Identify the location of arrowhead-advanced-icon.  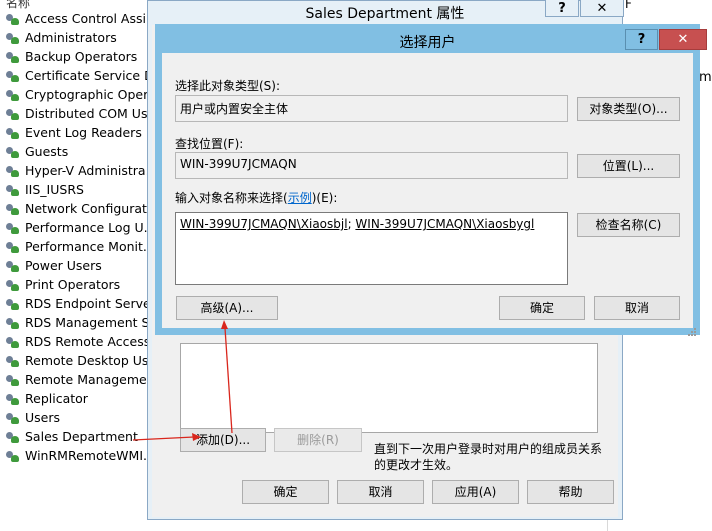
(224, 324).